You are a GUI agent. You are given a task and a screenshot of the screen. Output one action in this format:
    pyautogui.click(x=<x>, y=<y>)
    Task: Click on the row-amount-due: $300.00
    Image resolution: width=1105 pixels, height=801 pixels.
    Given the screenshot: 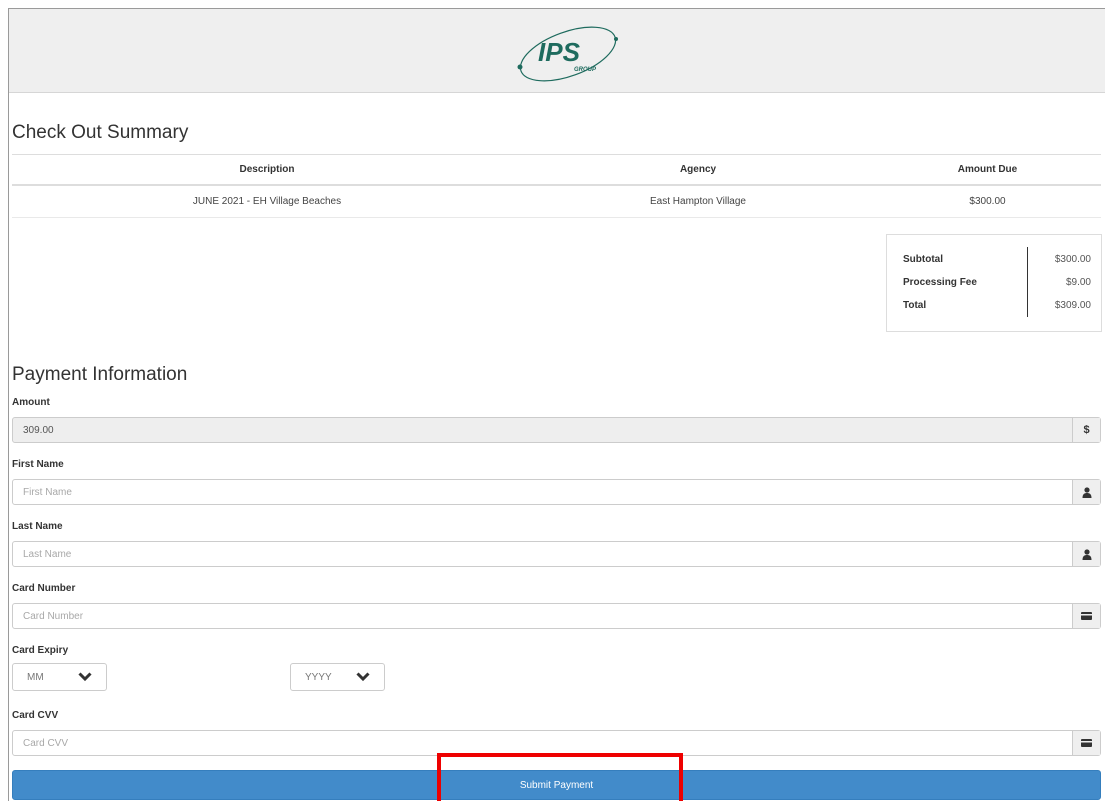 What is the action you would take?
    pyautogui.click(x=987, y=201)
    